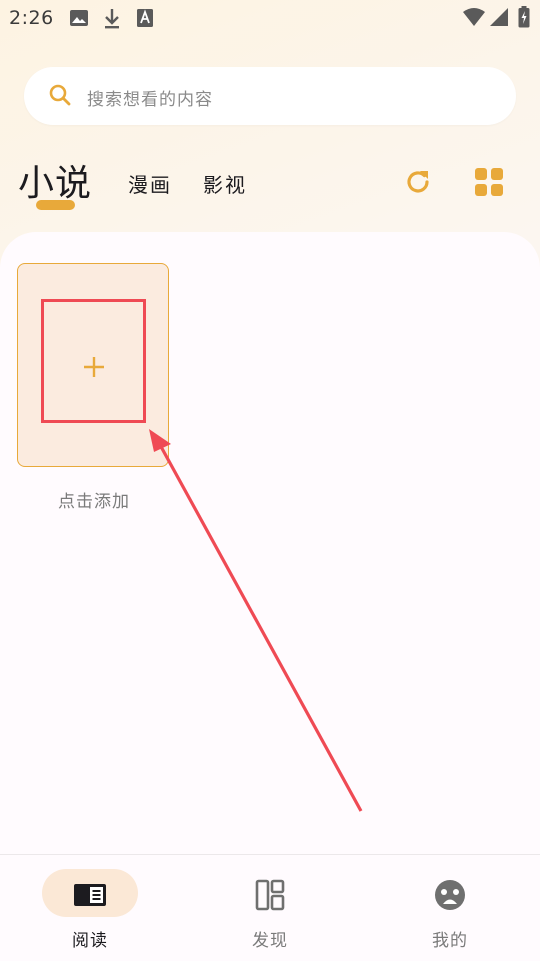 The image size is (540, 961). I want to click on nav-item-mine: 我的, so click(450, 908).